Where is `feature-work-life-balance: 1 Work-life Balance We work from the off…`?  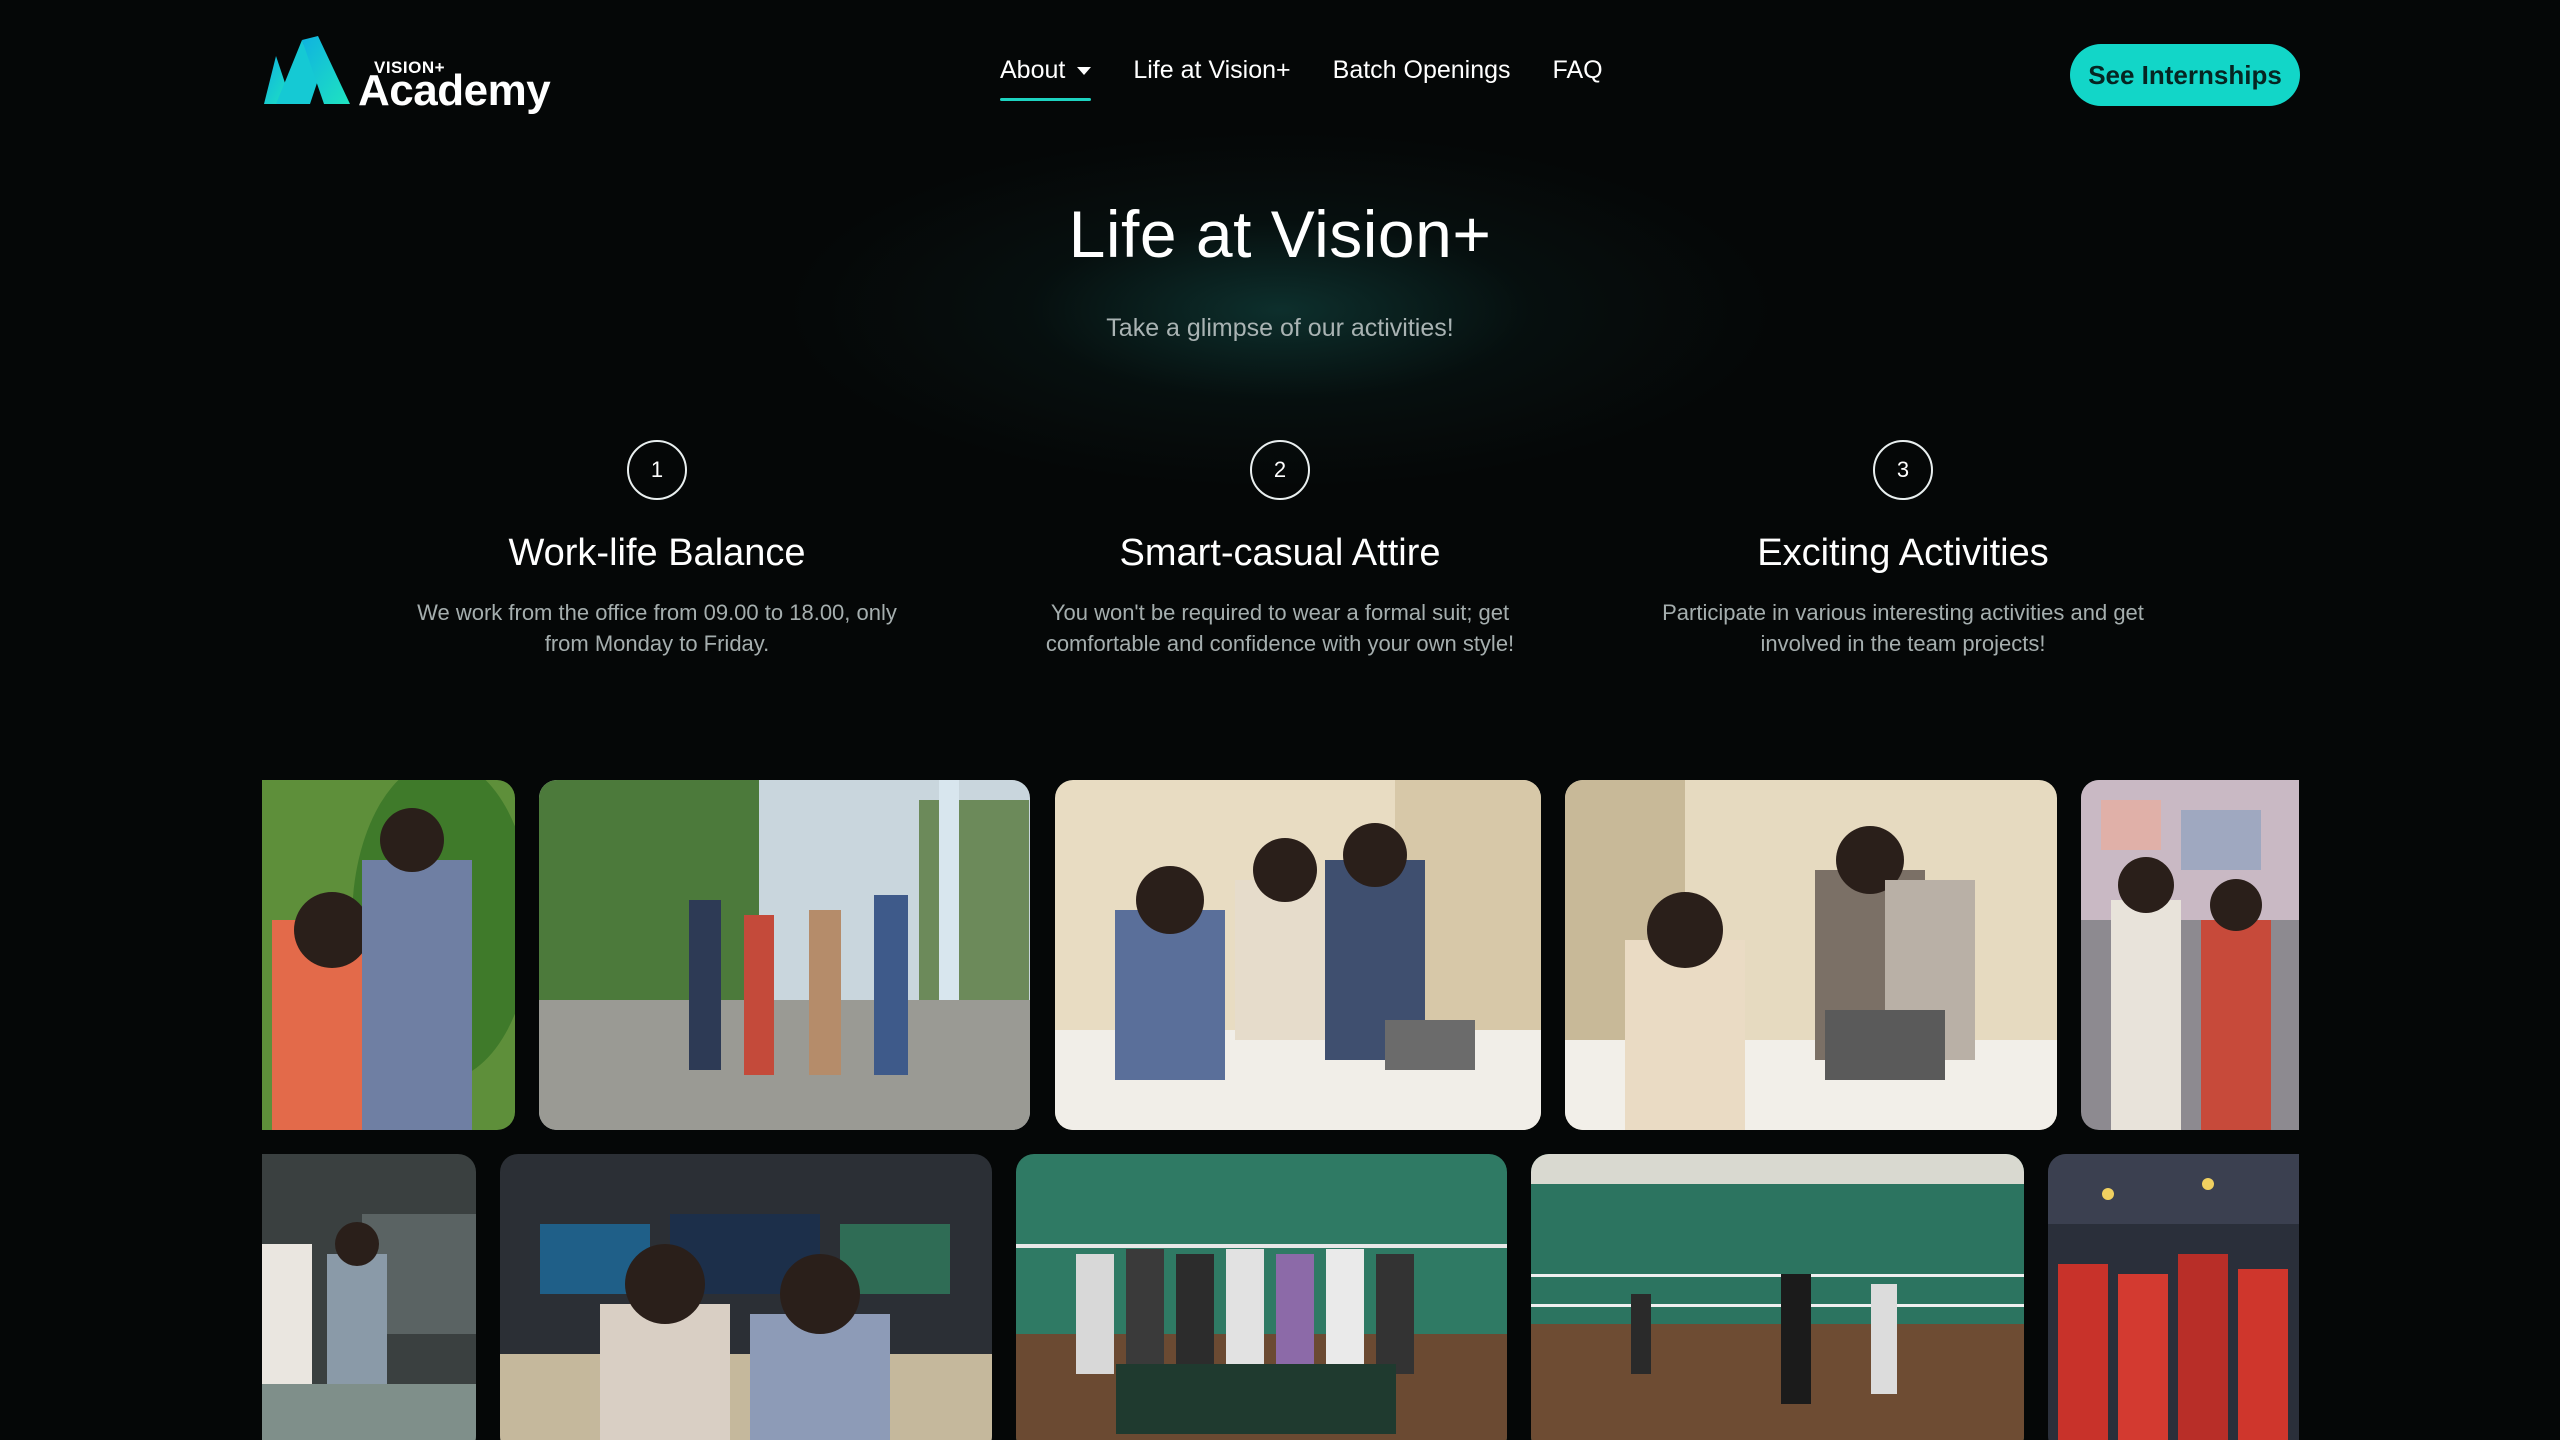 feature-work-life-balance: 1 Work-life Balance We work from the off… is located at coordinates (657, 549).